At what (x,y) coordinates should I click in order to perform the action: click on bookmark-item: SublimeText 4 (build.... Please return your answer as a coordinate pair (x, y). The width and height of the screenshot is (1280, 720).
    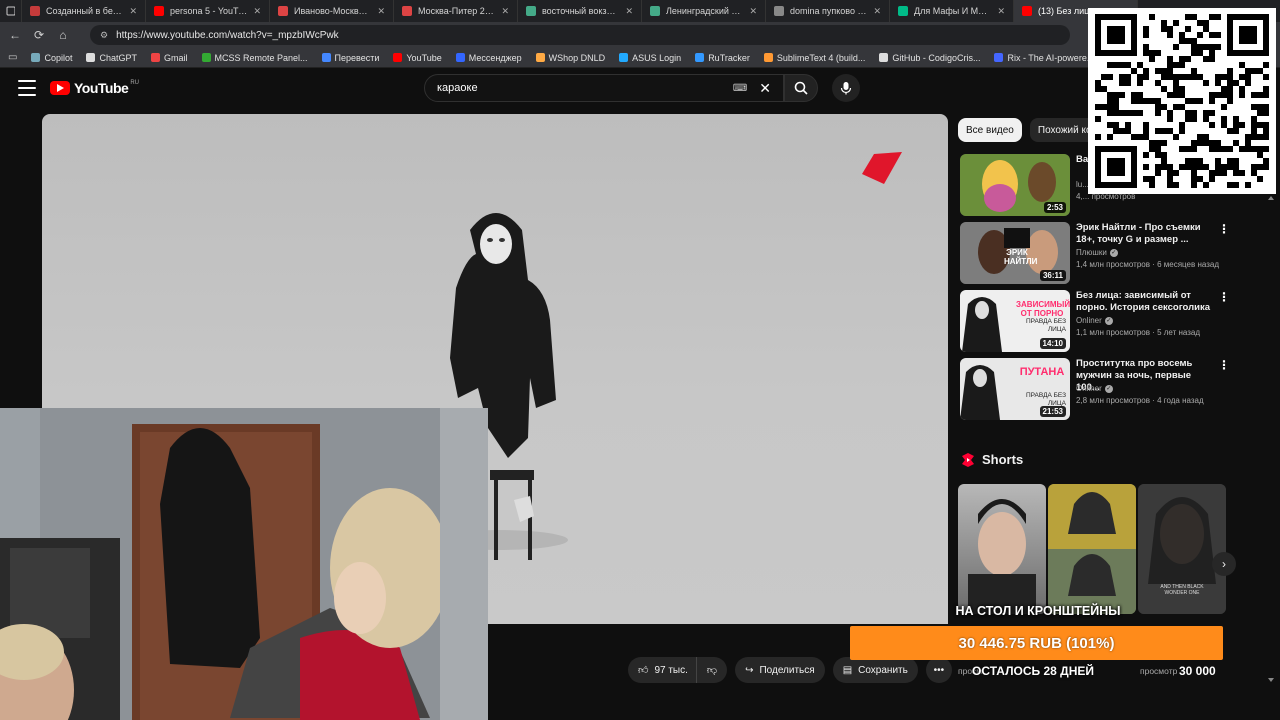
    Looking at the image, I should click on (814, 58).